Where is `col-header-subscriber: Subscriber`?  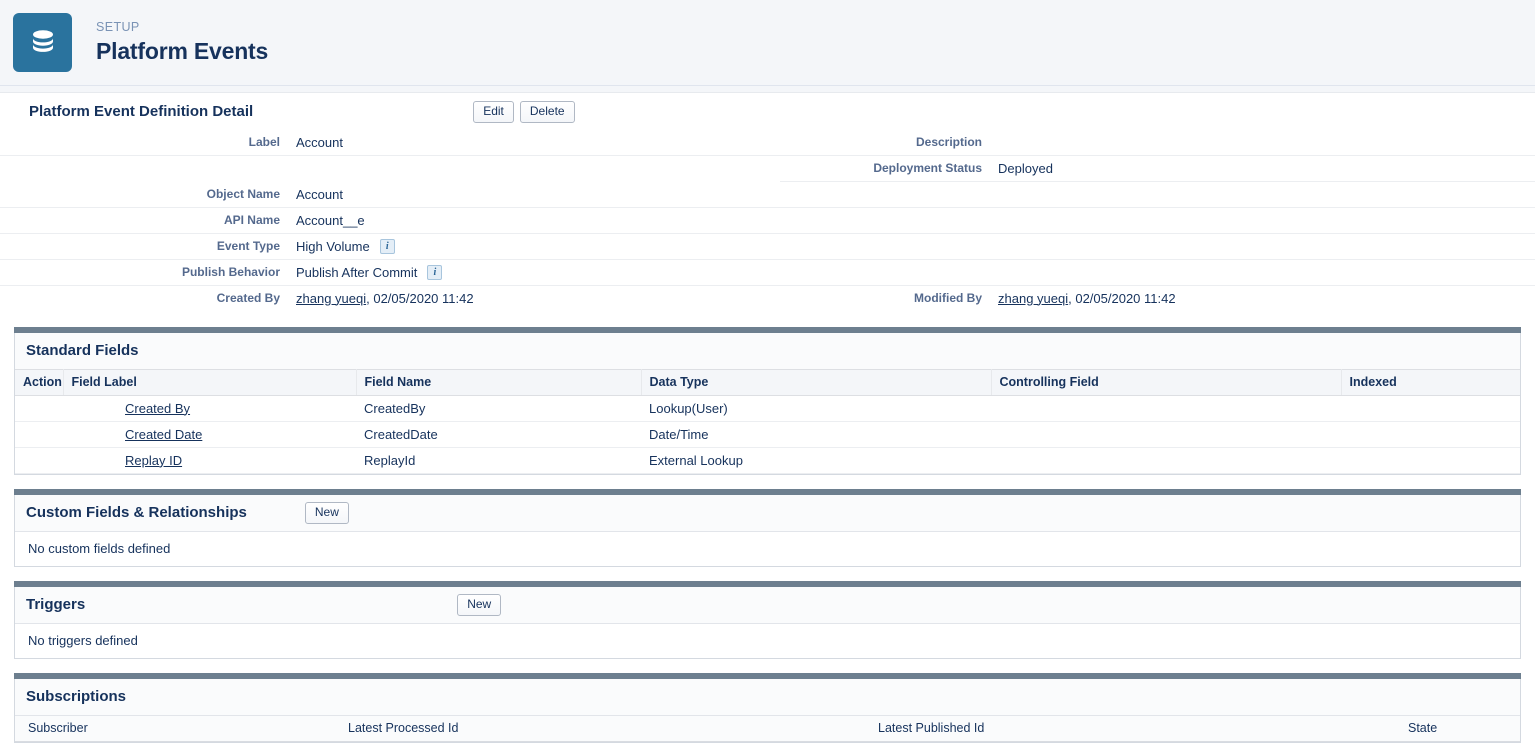 col-header-subscriber: Subscriber is located at coordinates (175, 728).